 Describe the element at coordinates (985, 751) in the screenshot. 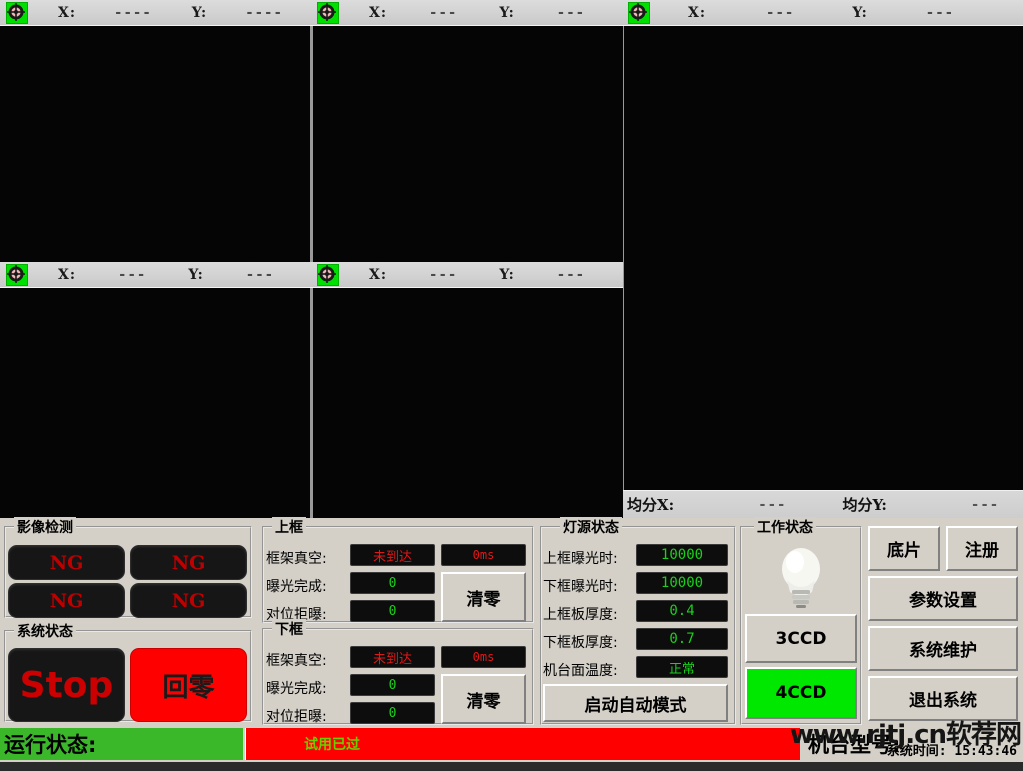

I see `system-time-value: 15:43:46` at that location.